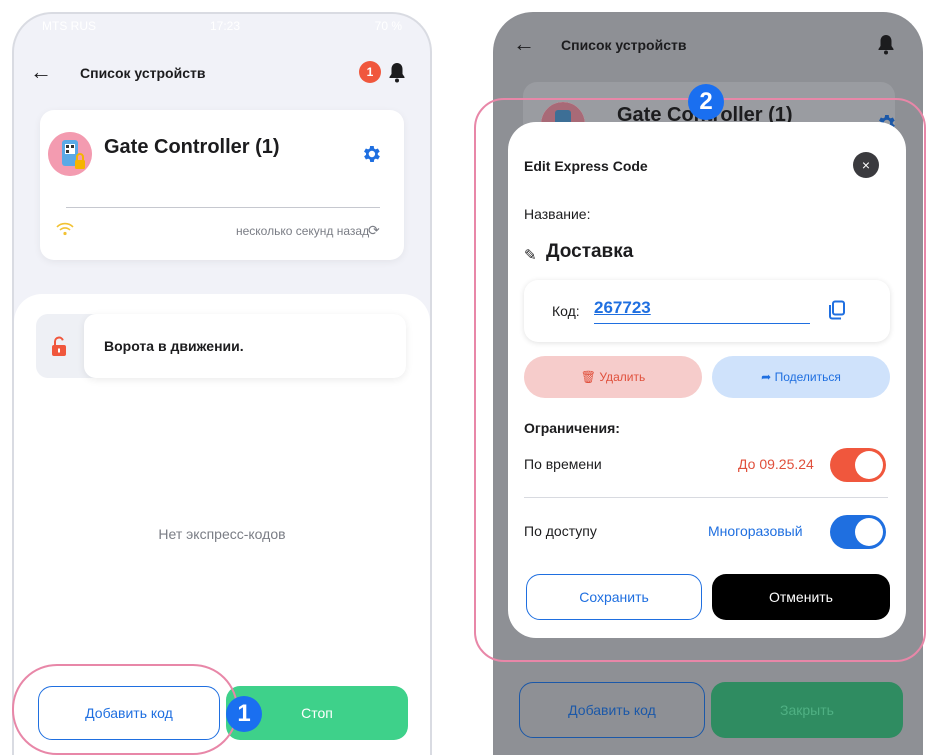 The width and height of the screenshot is (930, 755). Describe the element at coordinates (388, 26) in the screenshot. I see `battery-level: 70 %` at that location.